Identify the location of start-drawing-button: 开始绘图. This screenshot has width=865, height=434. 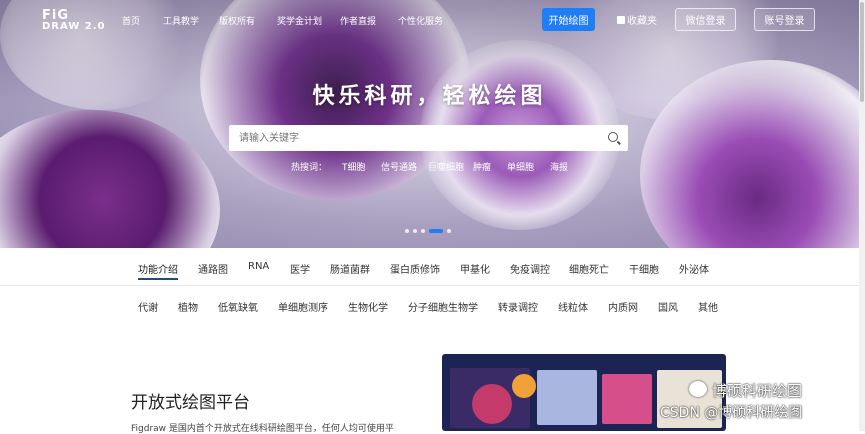
(568, 19).